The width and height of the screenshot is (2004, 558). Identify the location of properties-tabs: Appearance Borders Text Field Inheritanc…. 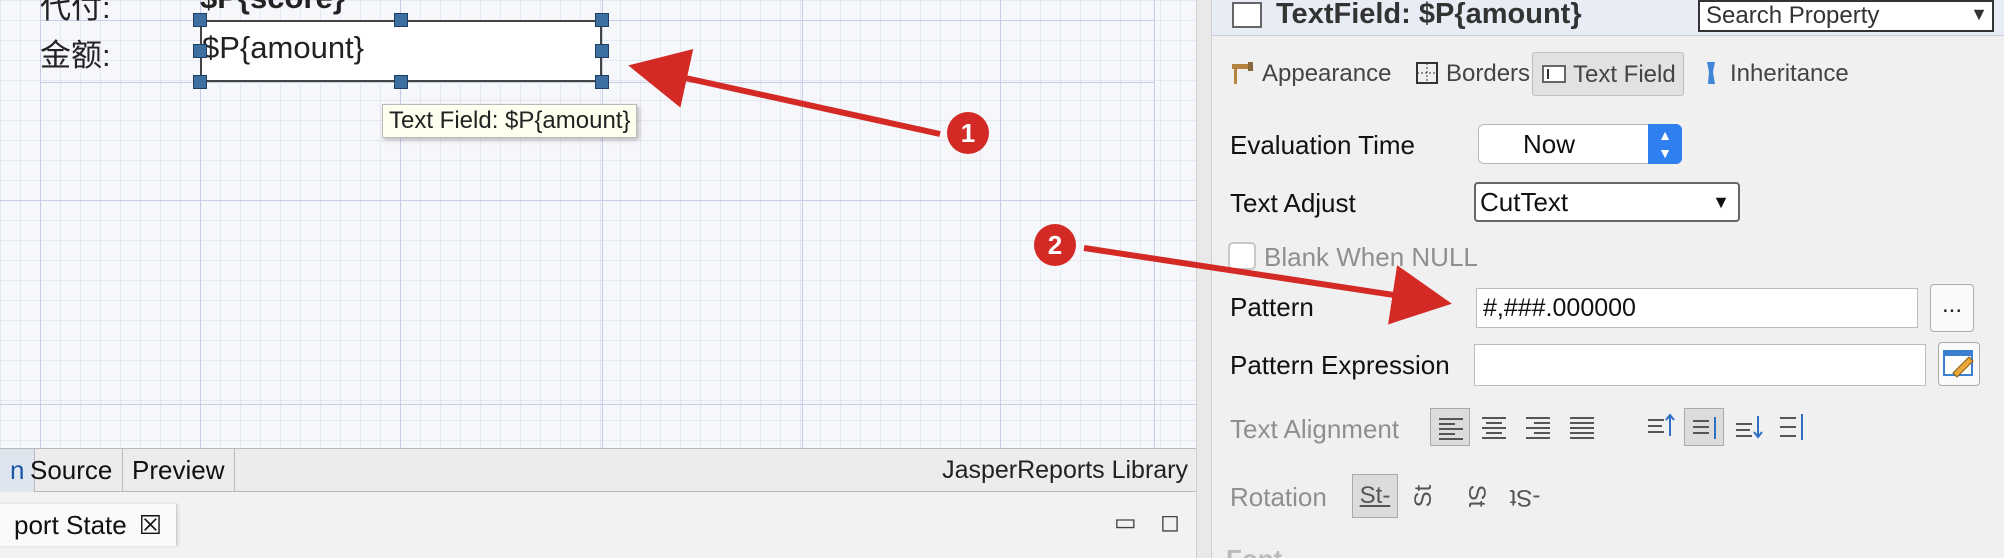
(1608, 74).